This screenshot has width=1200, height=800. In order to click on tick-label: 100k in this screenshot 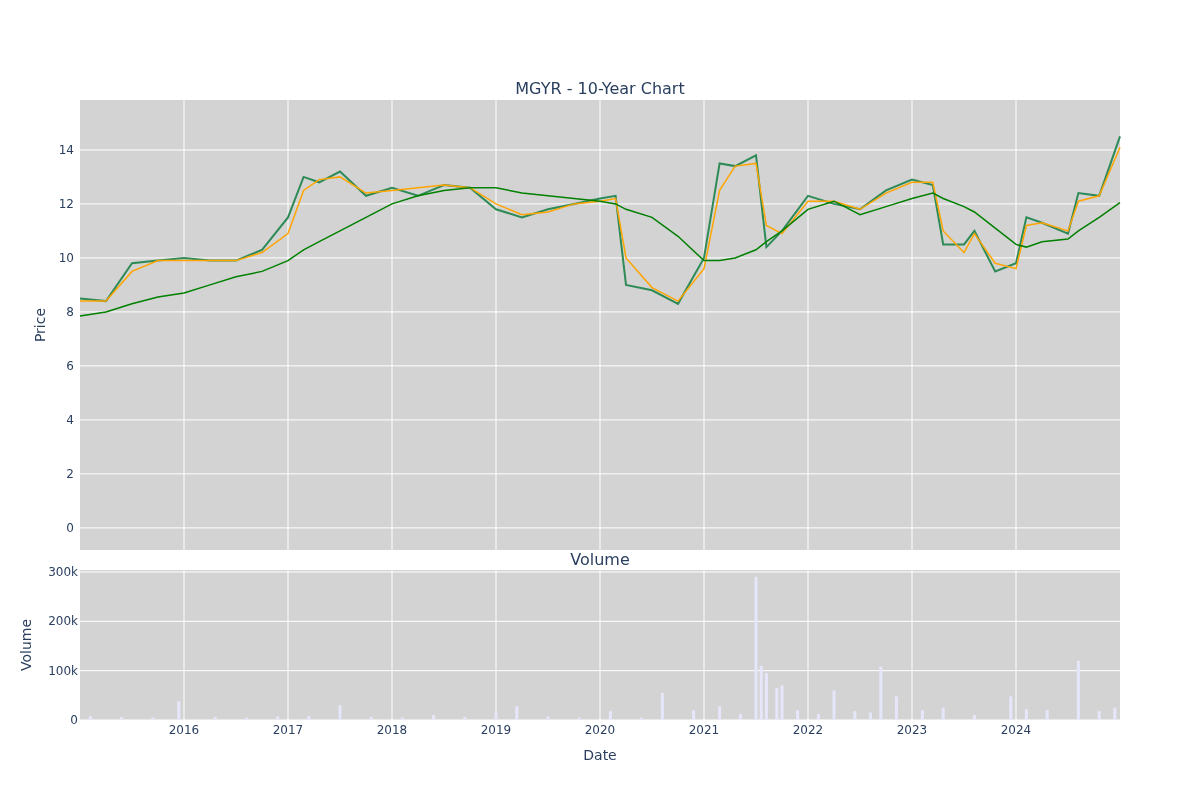, I will do `click(63, 670)`.